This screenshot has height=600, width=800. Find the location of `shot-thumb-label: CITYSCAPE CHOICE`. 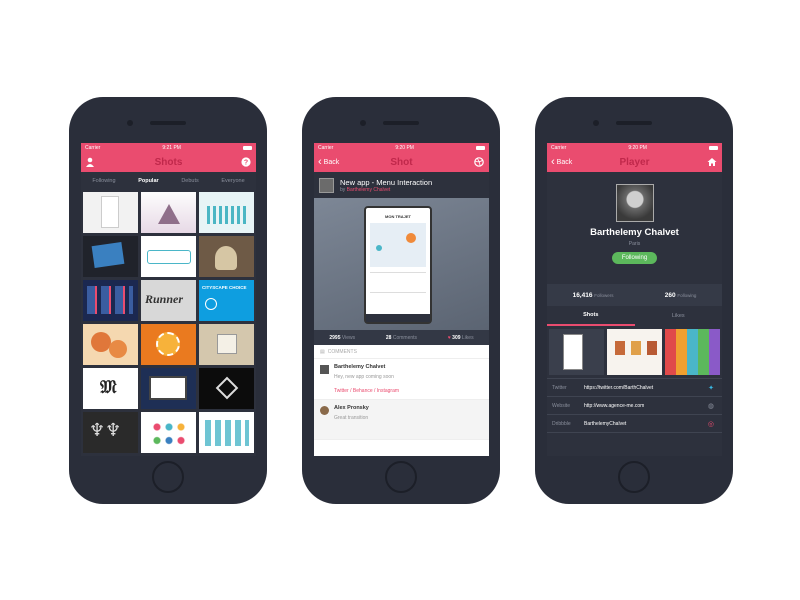

shot-thumb-label: CITYSCAPE CHOICE is located at coordinates (224, 287).